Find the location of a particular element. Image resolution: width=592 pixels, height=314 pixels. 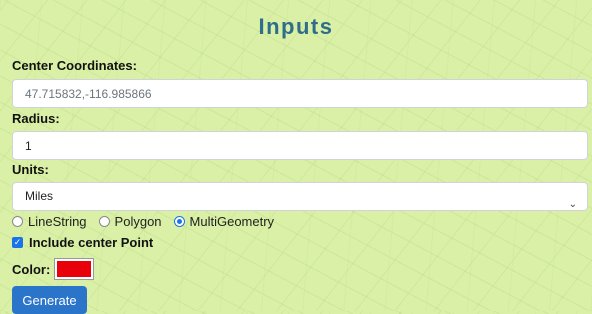

page-title: Inputs is located at coordinates (296, 26).